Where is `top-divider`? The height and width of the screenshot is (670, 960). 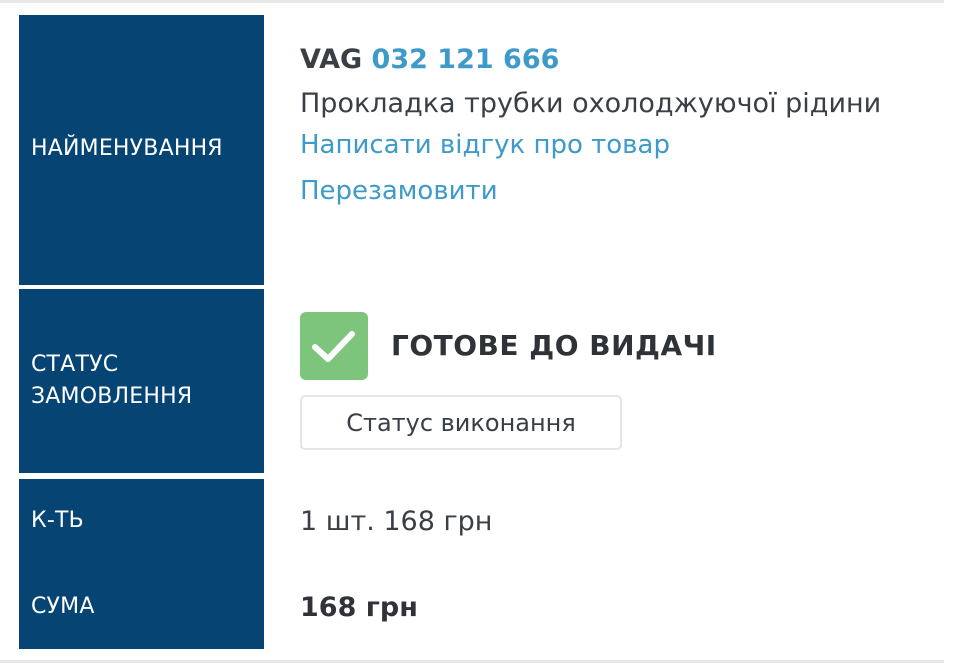
top-divider is located at coordinates (472, 1).